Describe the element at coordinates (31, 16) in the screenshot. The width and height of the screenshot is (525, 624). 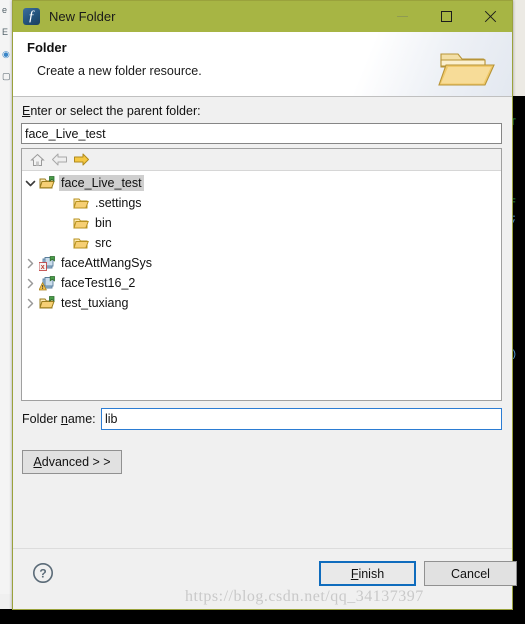
I see `eclipse-icon` at that location.